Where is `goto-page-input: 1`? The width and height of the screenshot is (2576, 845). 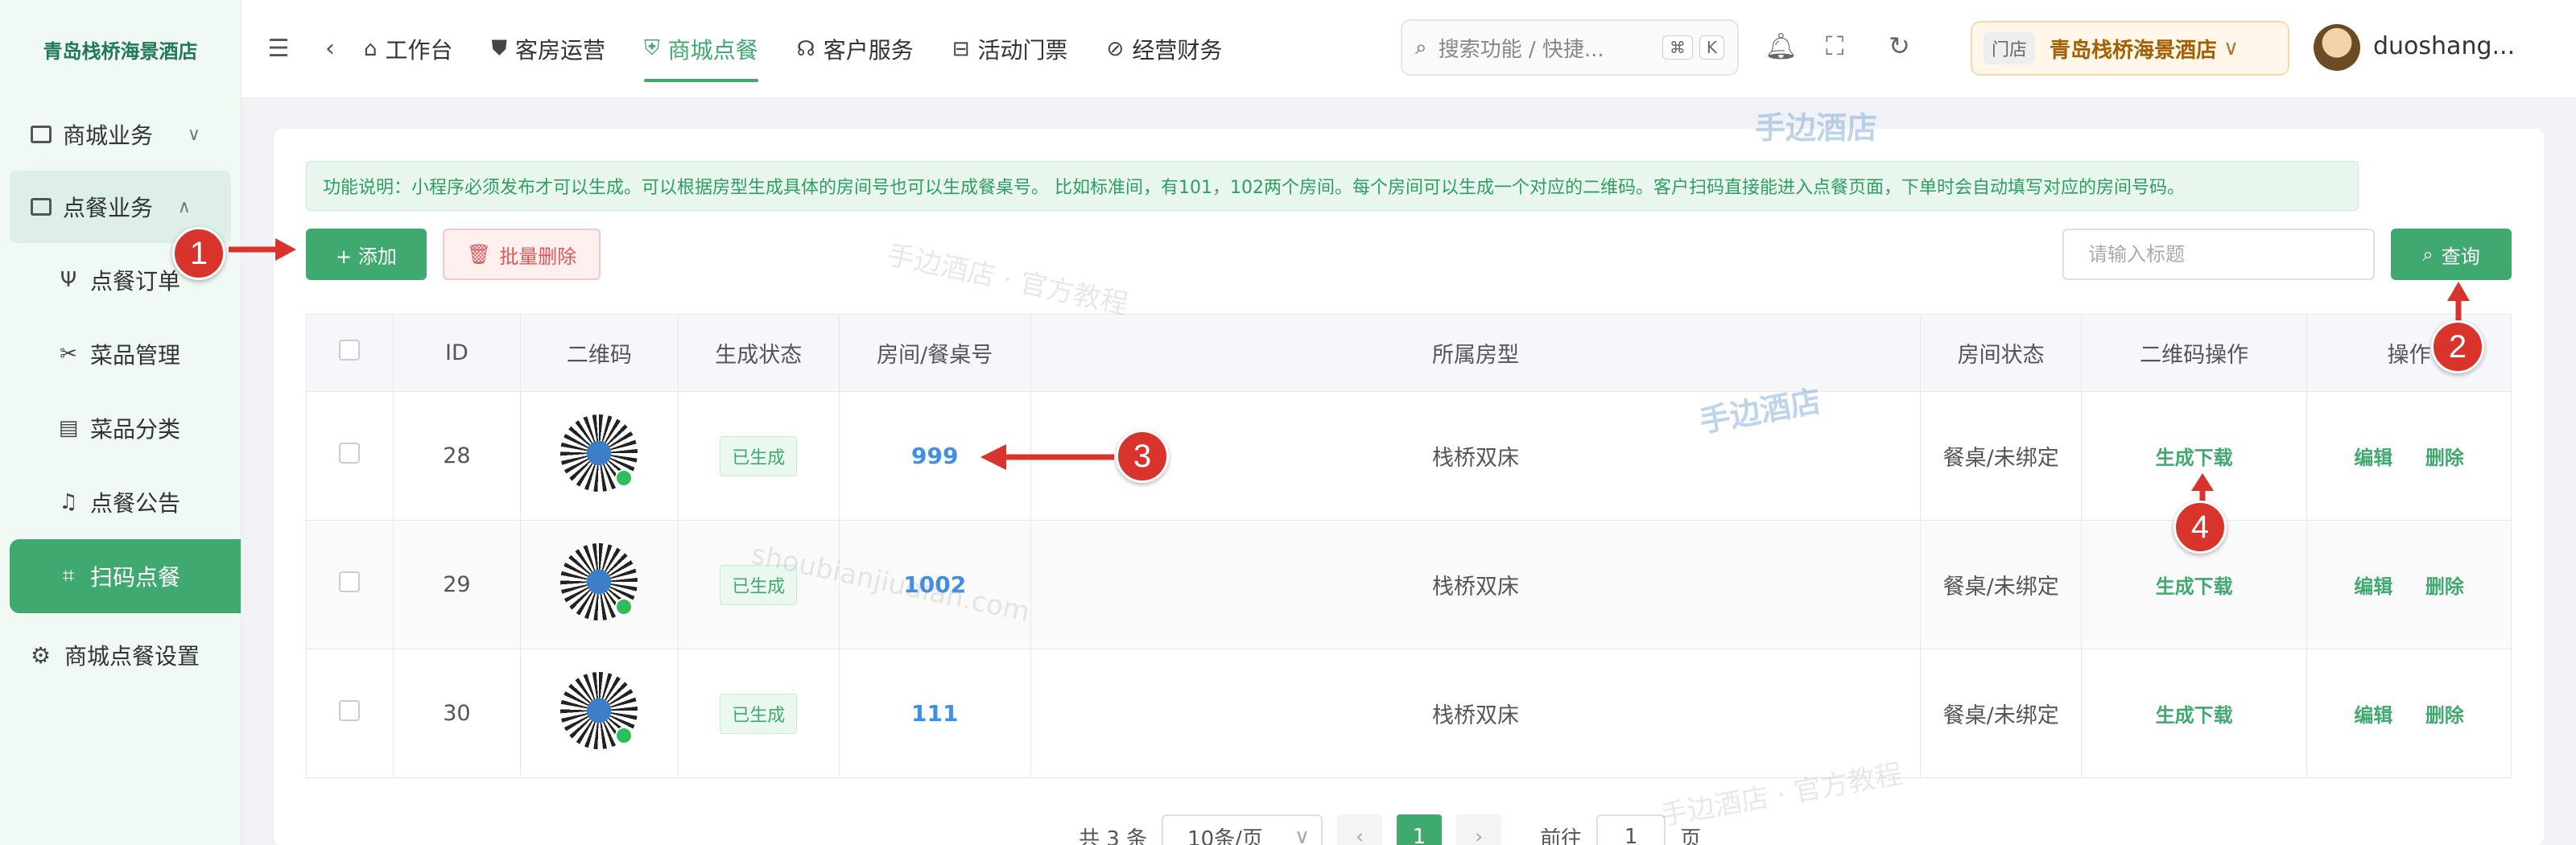 goto-page-input: 1 is located at coordinates (1631, 829).